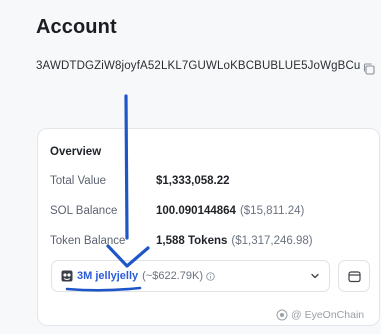 Image resolution: width=381 pixels, height=334 pixels. I want to click on copy-address-button, so click(369, 69).